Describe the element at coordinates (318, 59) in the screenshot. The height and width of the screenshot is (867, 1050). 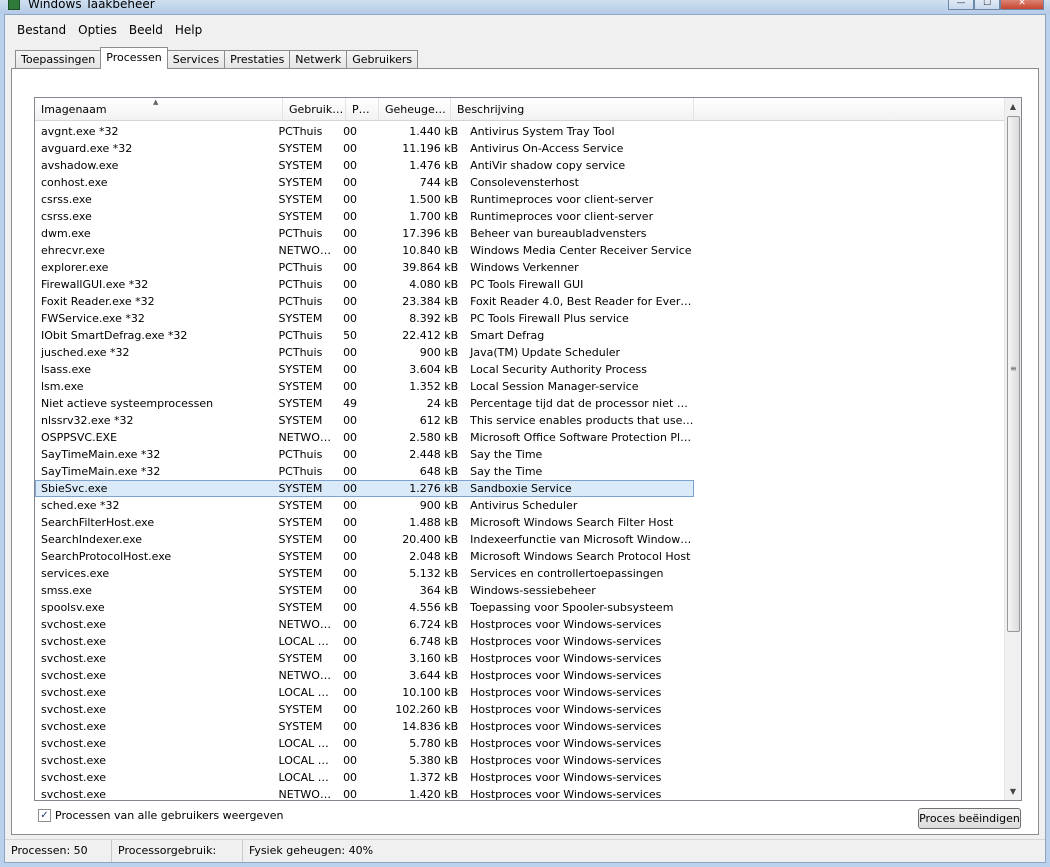
I see `tab-netwerk: Netwerk` at that location.